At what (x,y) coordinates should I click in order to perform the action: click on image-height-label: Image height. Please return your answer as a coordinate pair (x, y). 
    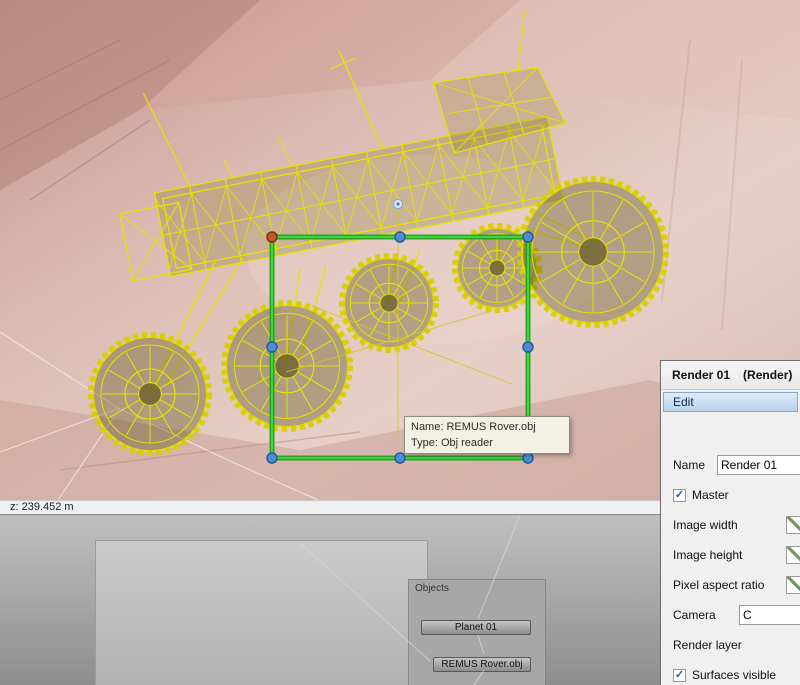
    Looking at the image, I should click on (708, 555).